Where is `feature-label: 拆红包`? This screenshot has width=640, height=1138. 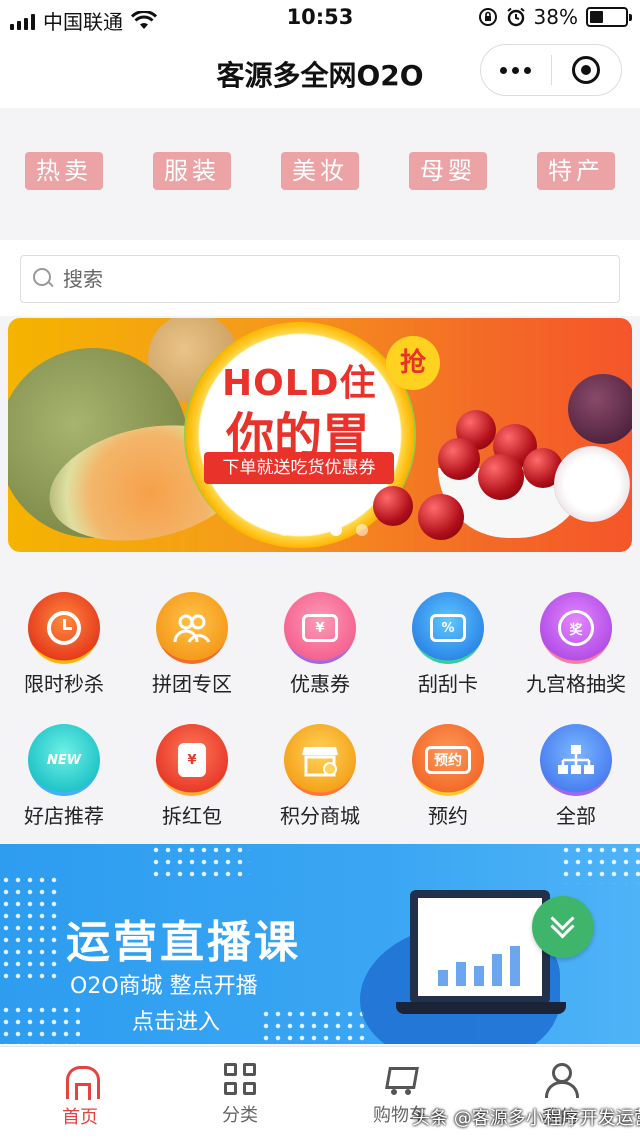
feature-label: 拆红包 is located at coordinates (192, 816).